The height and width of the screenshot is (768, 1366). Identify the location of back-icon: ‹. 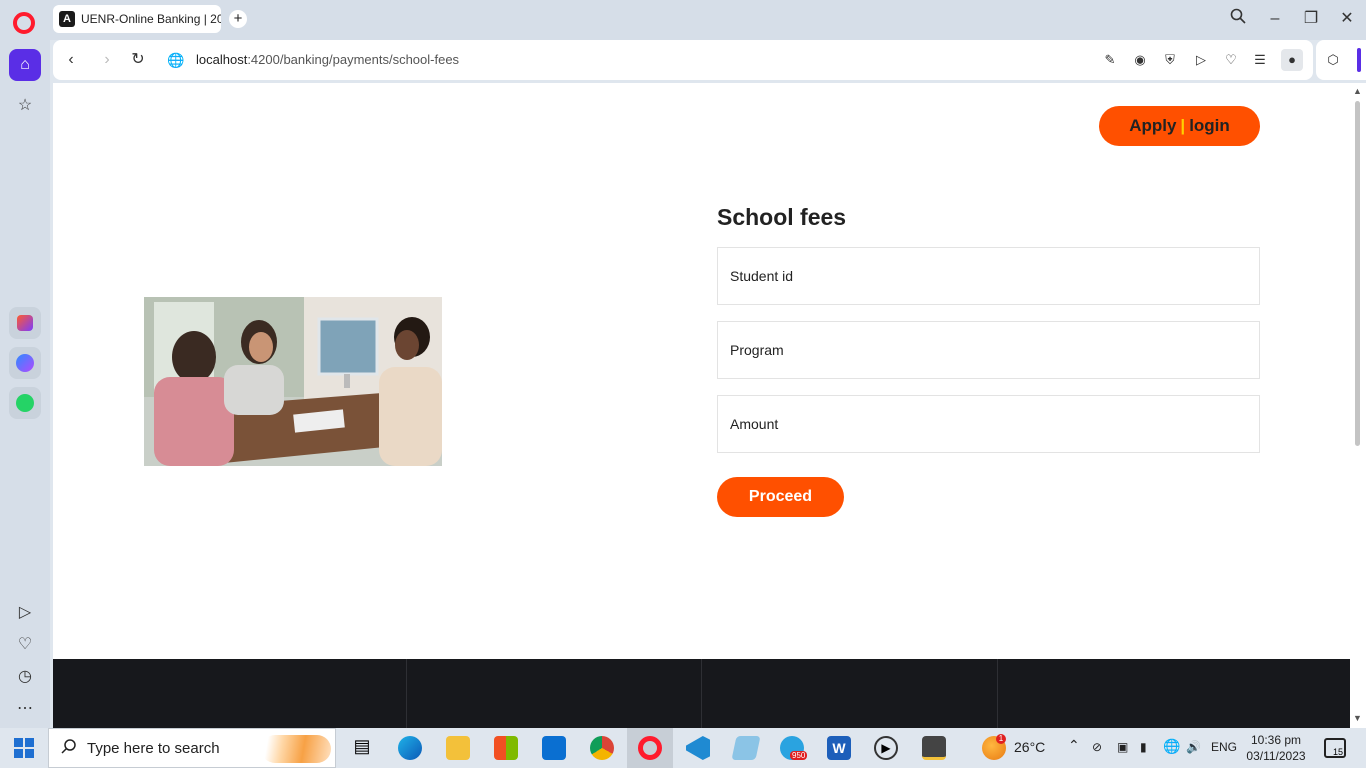
(71, 60).